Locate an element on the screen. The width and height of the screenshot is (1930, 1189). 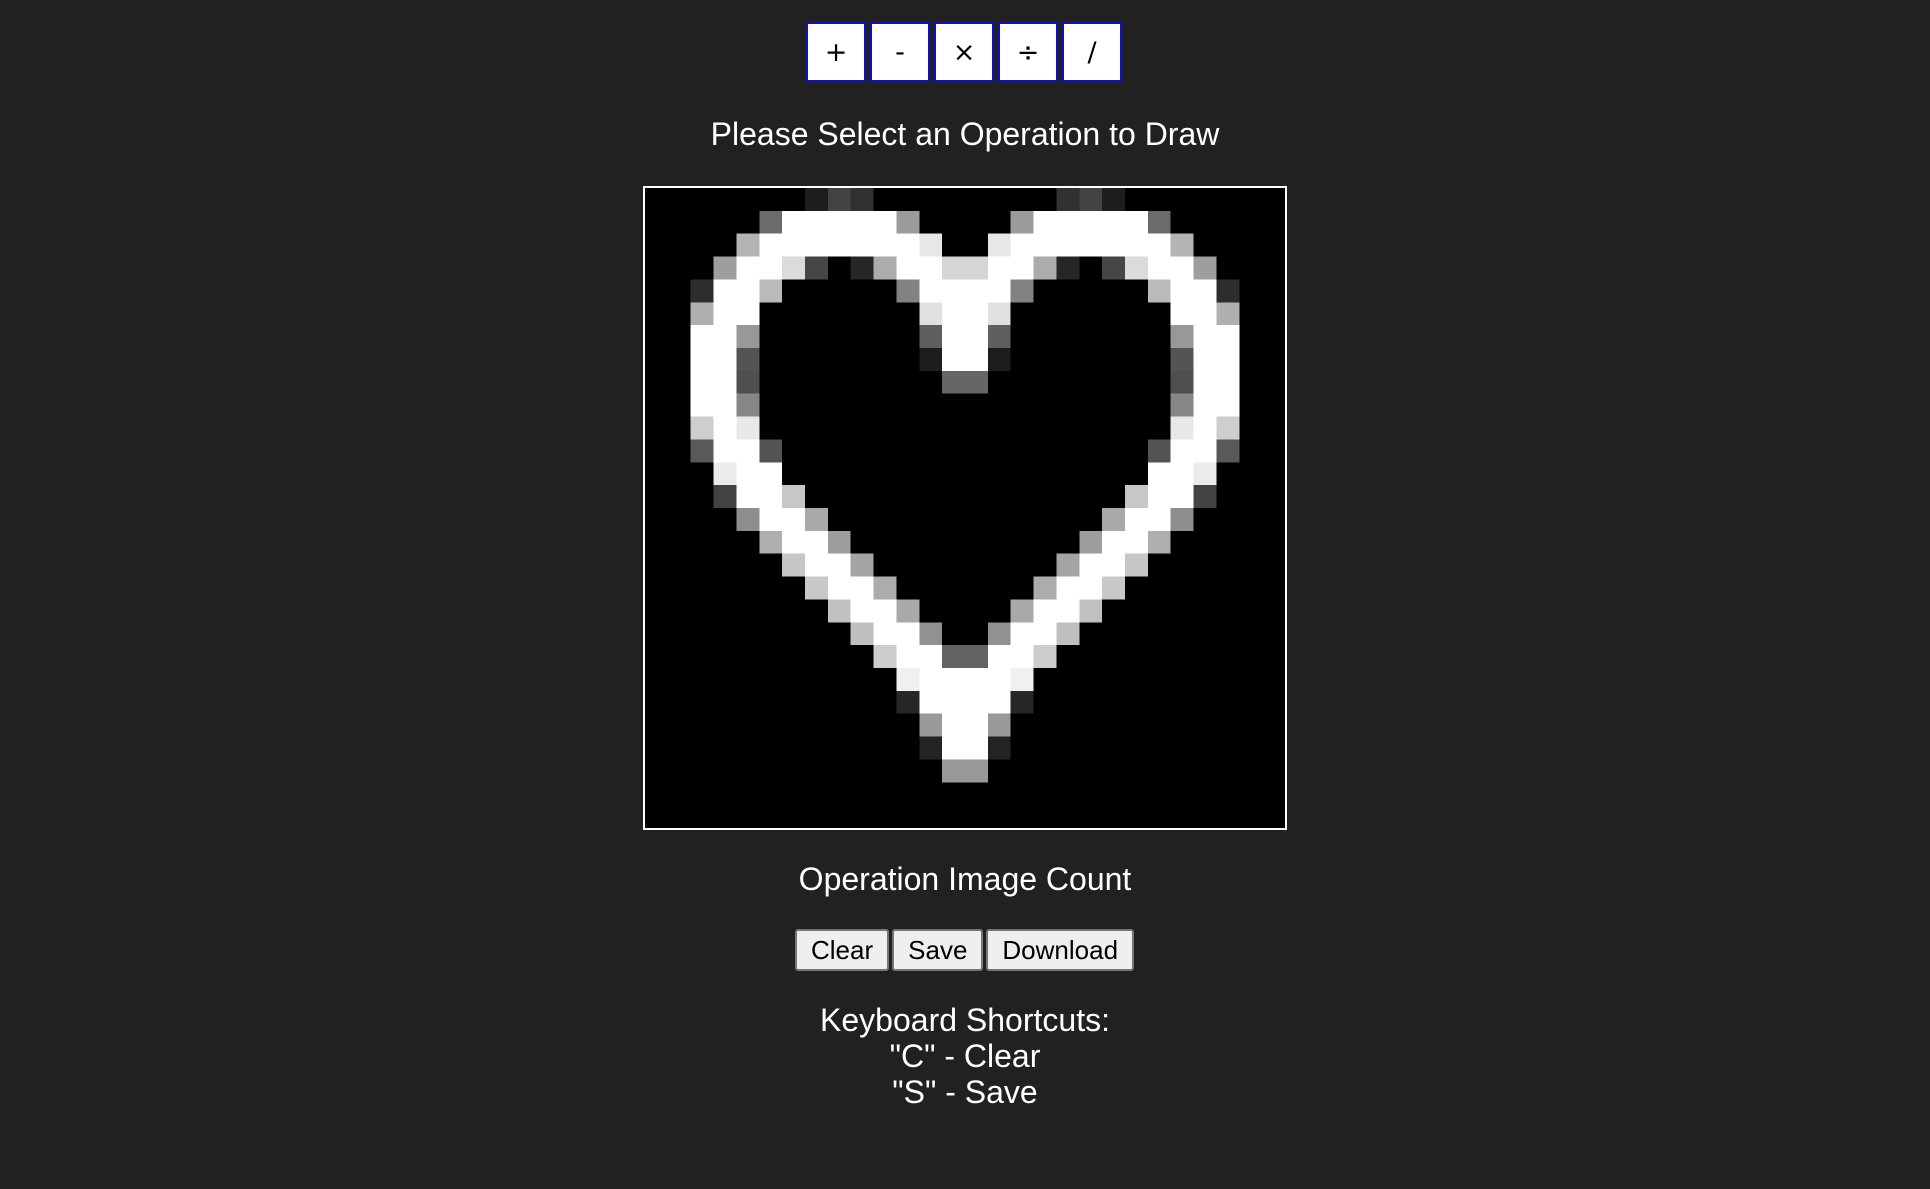
clear-button: Clear is located at coordinates (842, 950).